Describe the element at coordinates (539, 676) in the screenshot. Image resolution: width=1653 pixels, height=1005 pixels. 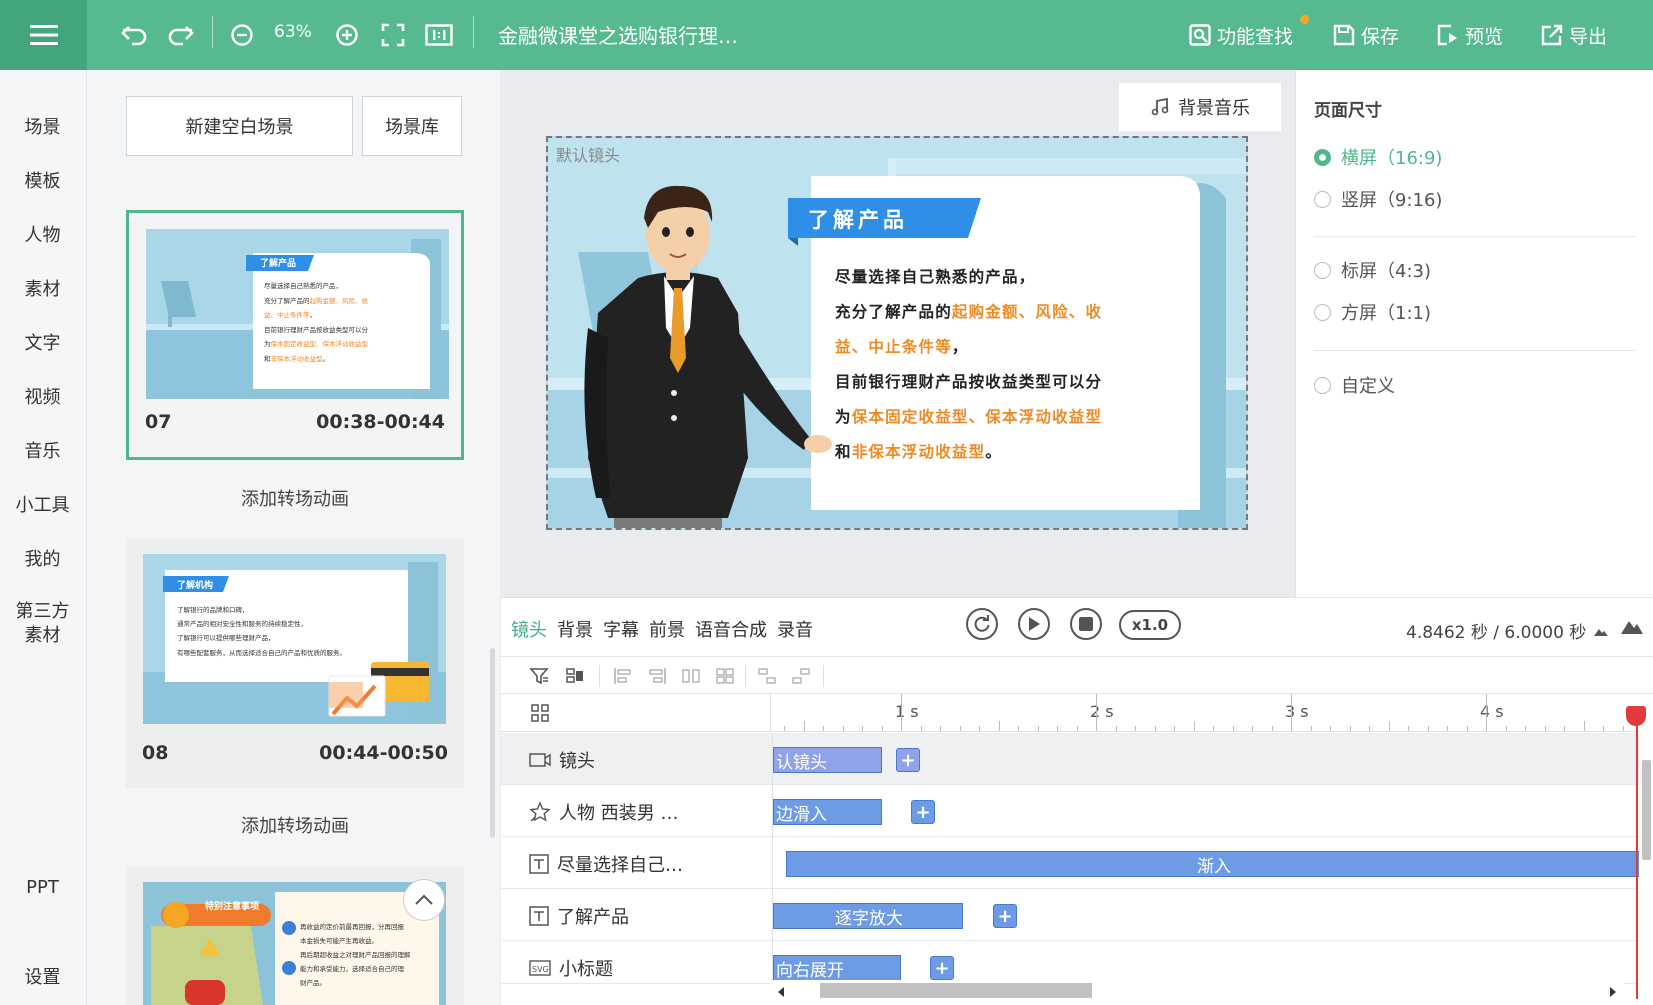
I see `filter-icon` at that location.